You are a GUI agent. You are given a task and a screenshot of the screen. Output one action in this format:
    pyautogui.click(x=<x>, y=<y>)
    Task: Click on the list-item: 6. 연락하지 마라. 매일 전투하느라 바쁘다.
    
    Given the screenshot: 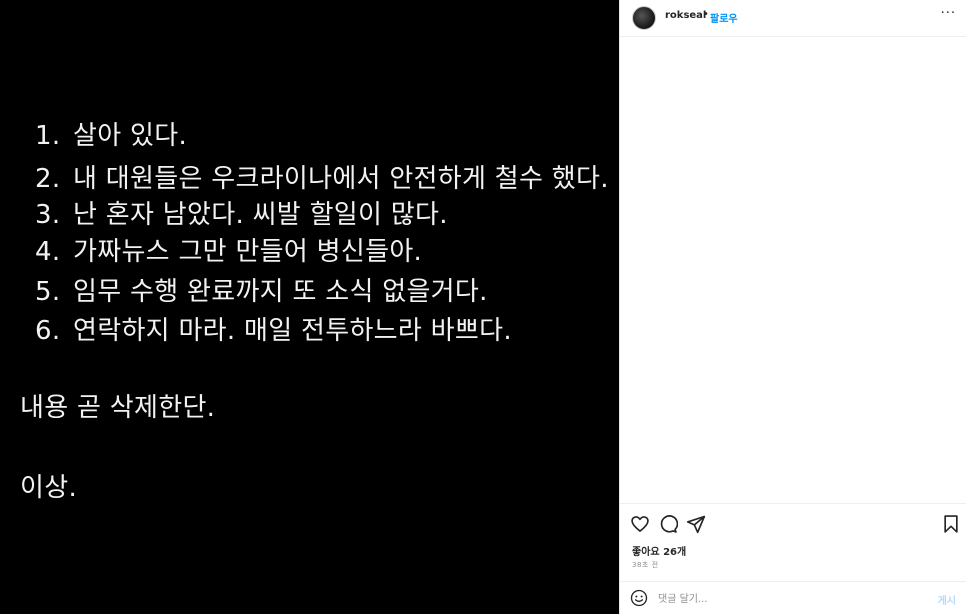 What is the action you would take?
    pyautogui.click(x=273, y=331)
    